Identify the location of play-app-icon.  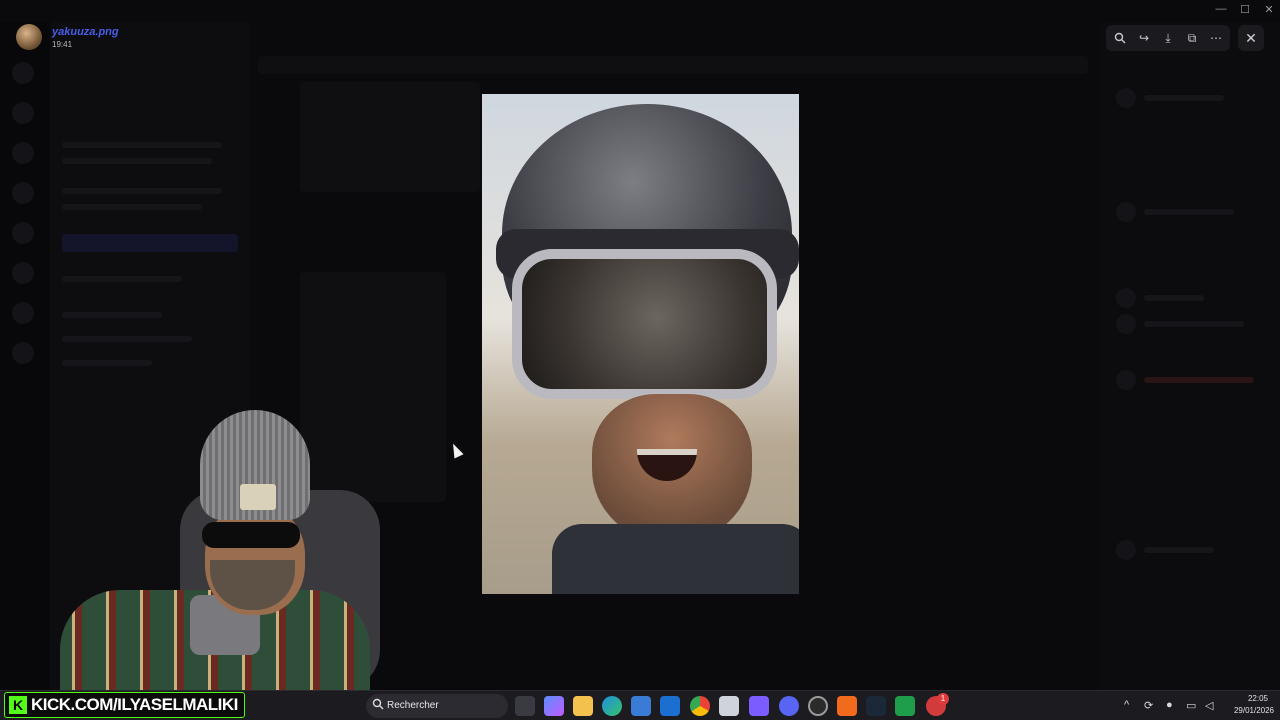
(905, 706).